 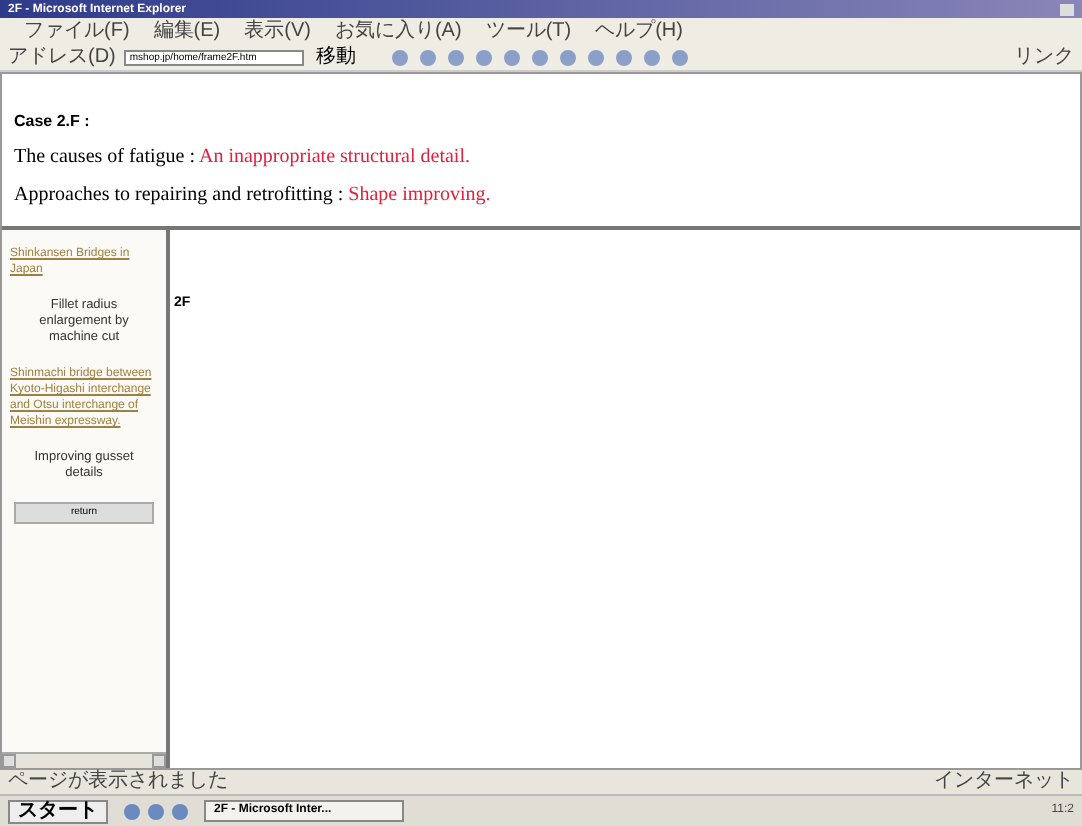 What do you see at coordinates (253, 196) in the screenshot?
I see `summary-line: Approaches to repairing and retrofitting : Shape improving.` at bounding box center [253, 196].